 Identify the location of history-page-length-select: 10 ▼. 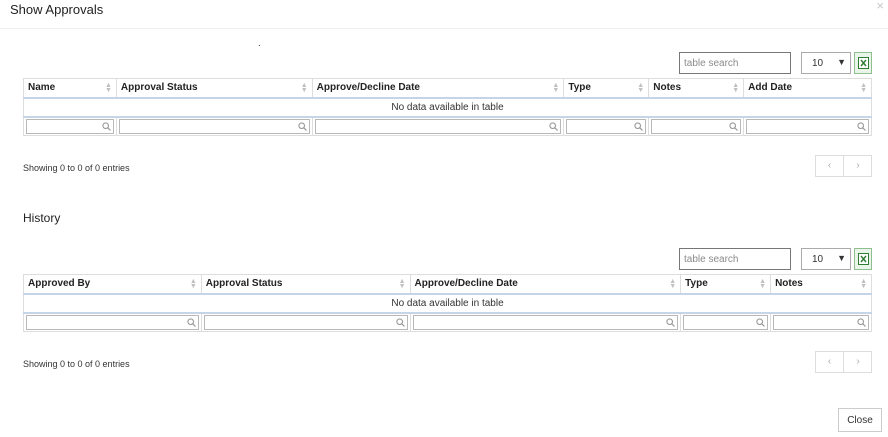
(826, 259).